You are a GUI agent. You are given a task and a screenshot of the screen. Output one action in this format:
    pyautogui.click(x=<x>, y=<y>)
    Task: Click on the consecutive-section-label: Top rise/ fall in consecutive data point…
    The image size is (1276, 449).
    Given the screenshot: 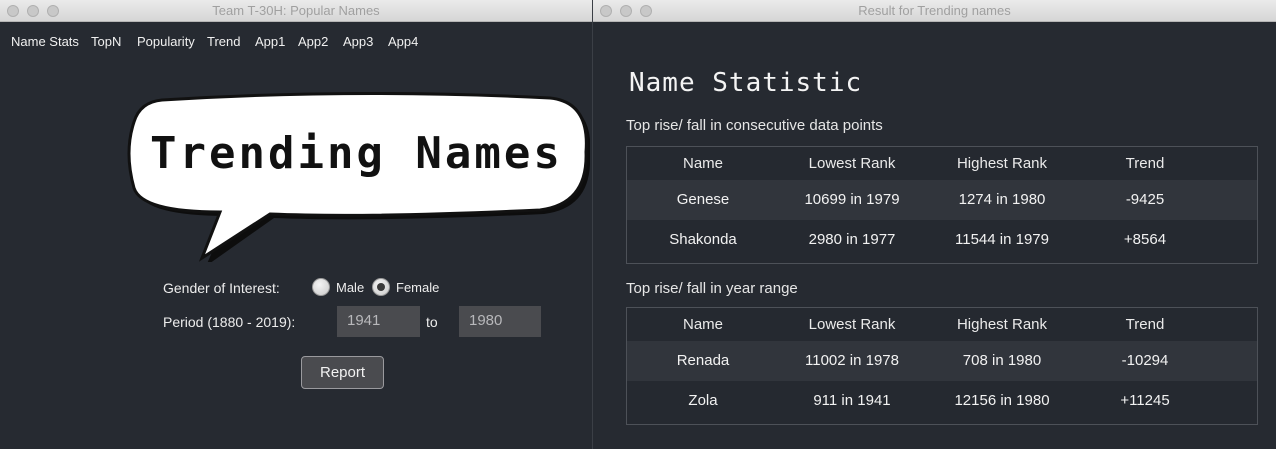 What is the action you would take?
    pyautogui.click(x=754, y=125)
    